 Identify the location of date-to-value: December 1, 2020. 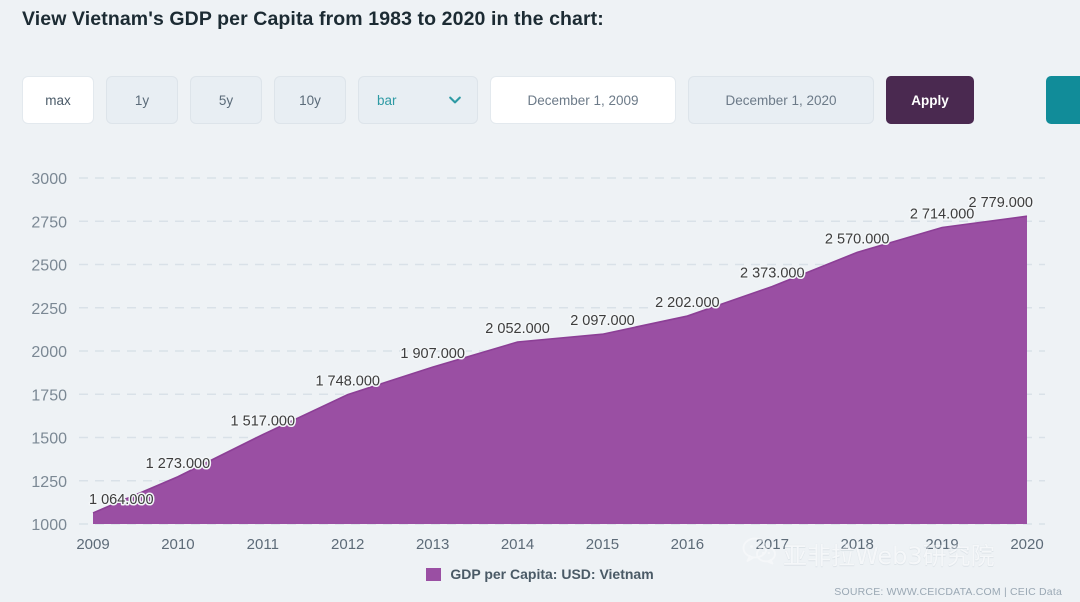
(781, 100).